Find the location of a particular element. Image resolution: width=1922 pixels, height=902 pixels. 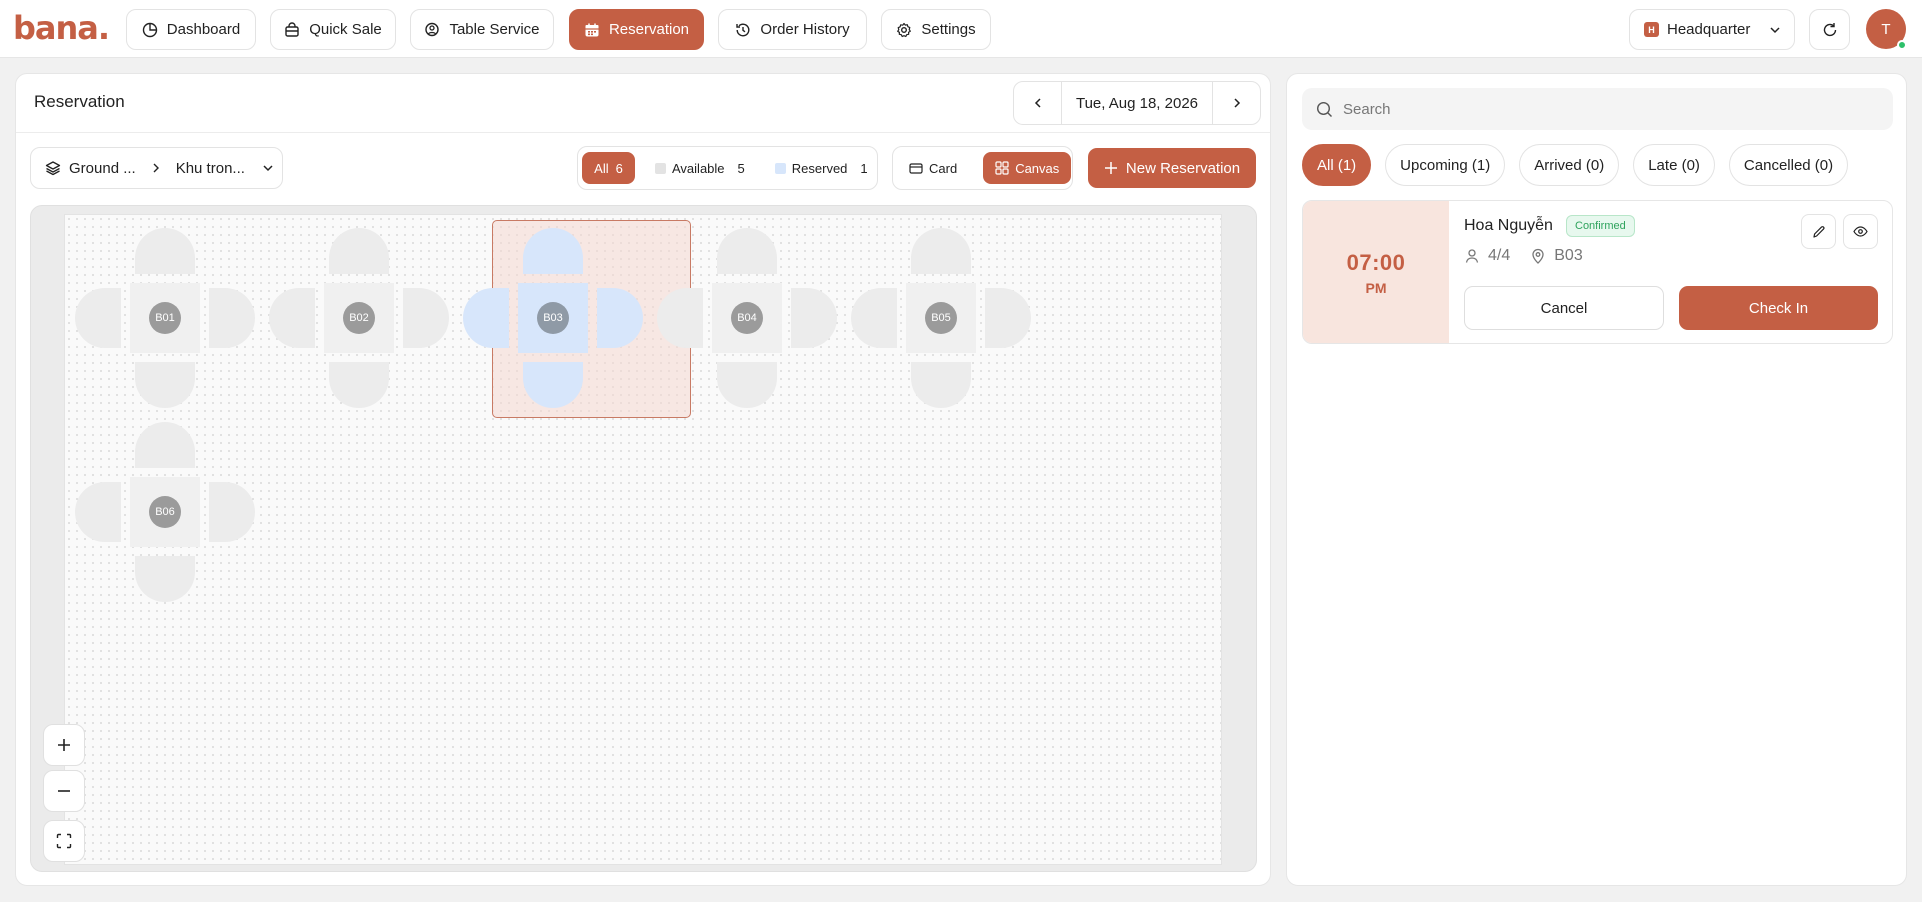

table-b06: B06 is located at coordinates (165, 512).